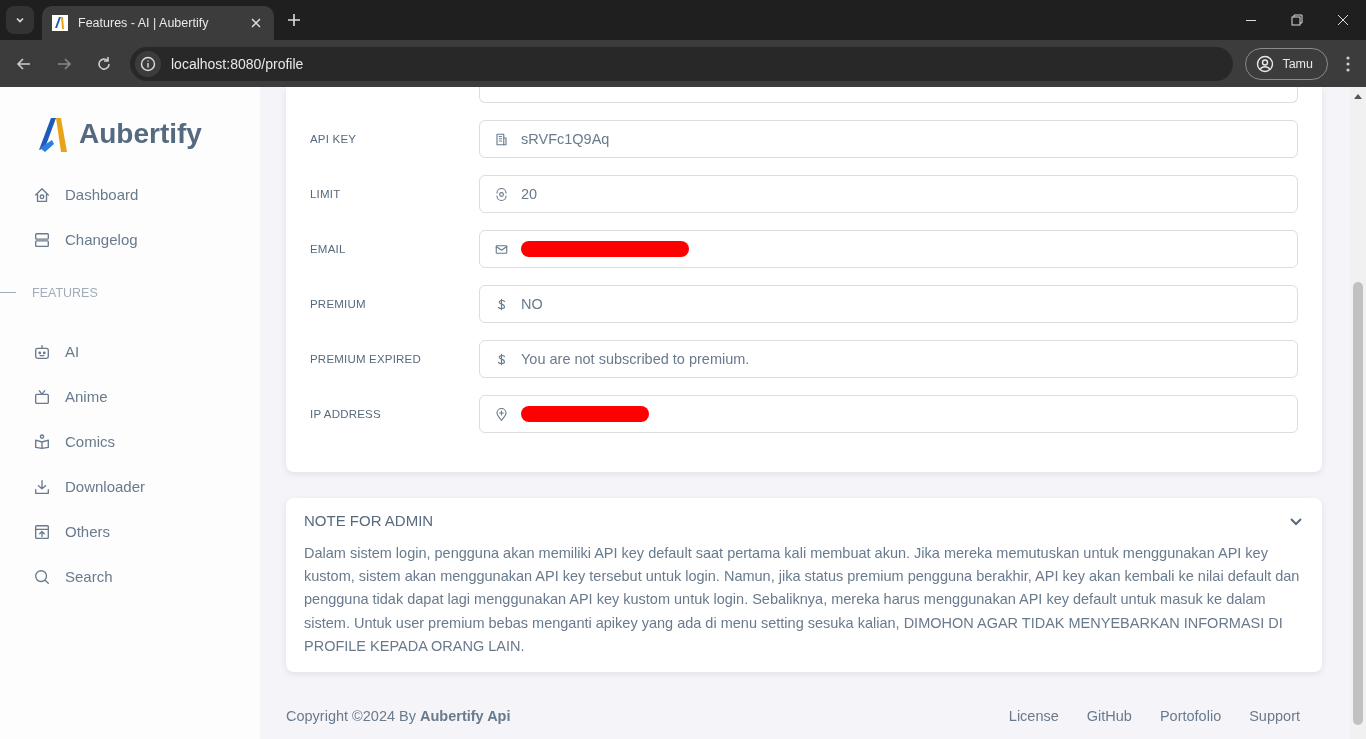 The image size is (1366, 739). What do you see at coordinates (42, 396) in the screenshot?
I see `tv-icon` at bounding box center [42, 396].